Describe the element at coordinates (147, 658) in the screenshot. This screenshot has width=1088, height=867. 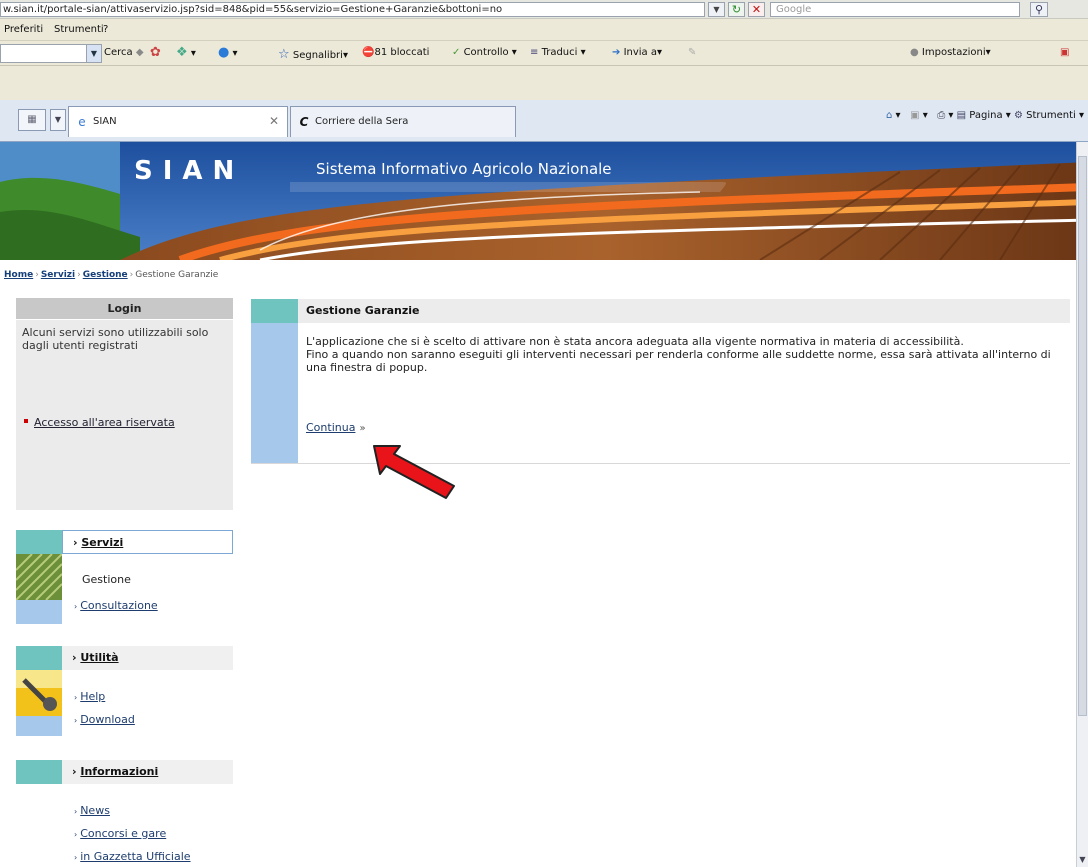
I see `utilita-title: › Utilità` at that location.